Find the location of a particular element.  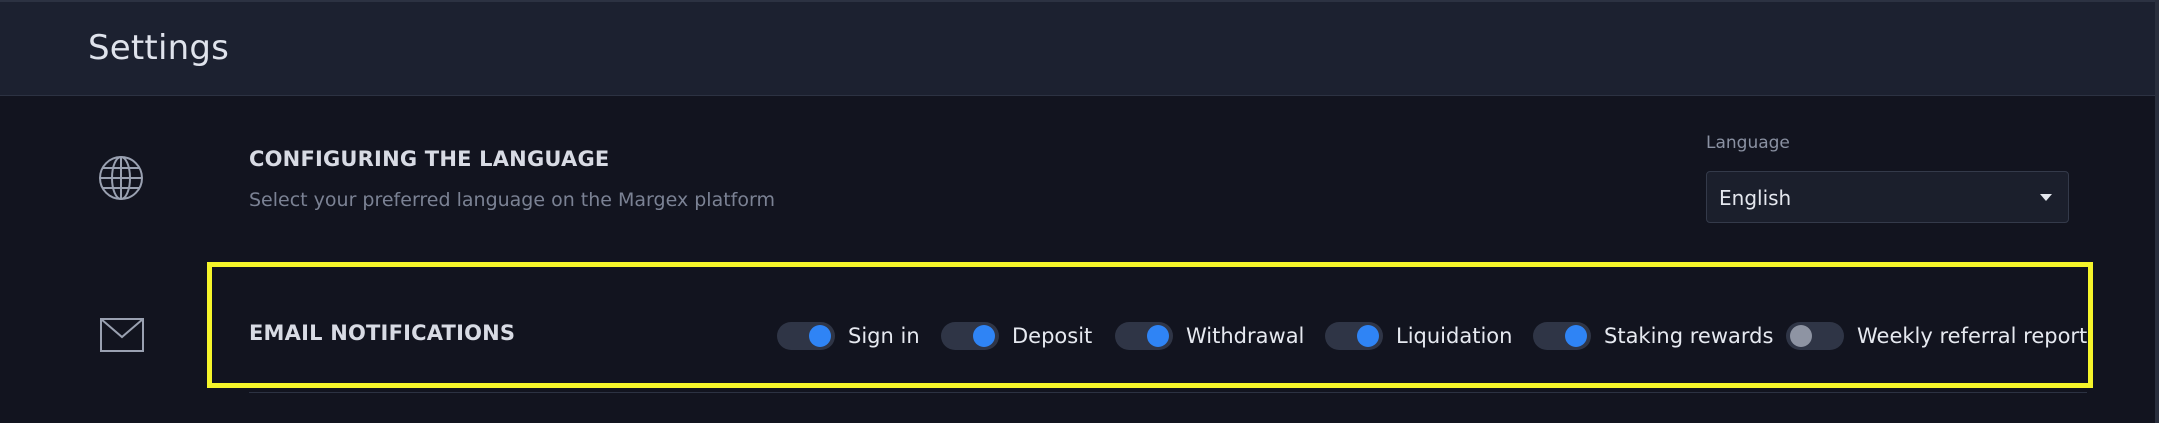

toggle-withdrawal: Withdrawal is located at coordinates (1209, 336).